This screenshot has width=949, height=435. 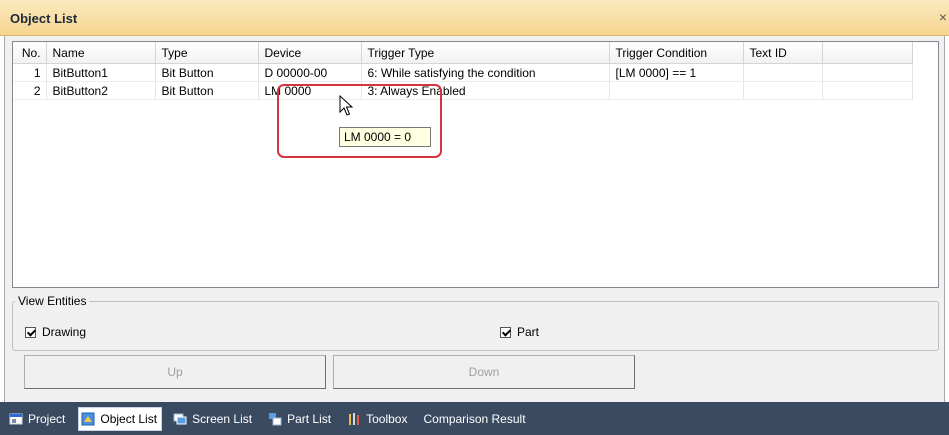 What do you see at coordinates (485, 72) in the screenshot?
I see `cell-trigger-type: 6: While satisfying the condition` at bounding box center [485, 72].